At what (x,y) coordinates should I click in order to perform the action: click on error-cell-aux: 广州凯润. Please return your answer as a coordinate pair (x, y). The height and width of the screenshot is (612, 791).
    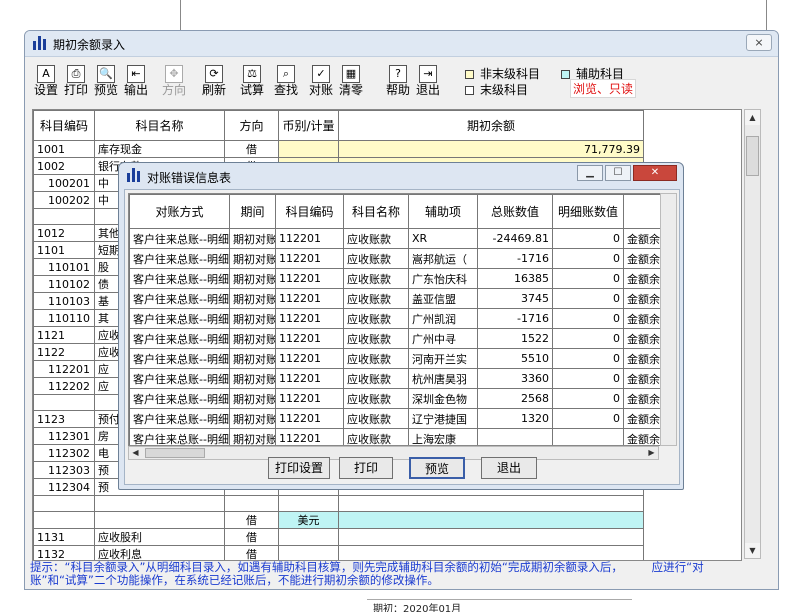
    Looking at the image, I should click on (443, 318).